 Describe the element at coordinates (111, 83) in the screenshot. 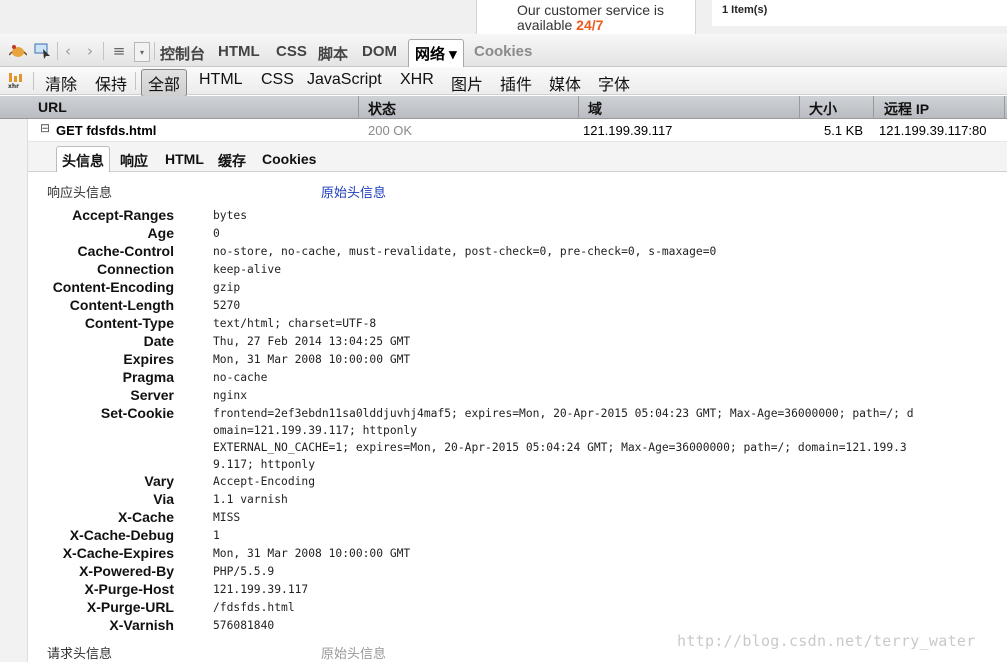

I see `persist-button: 保持` at that location.